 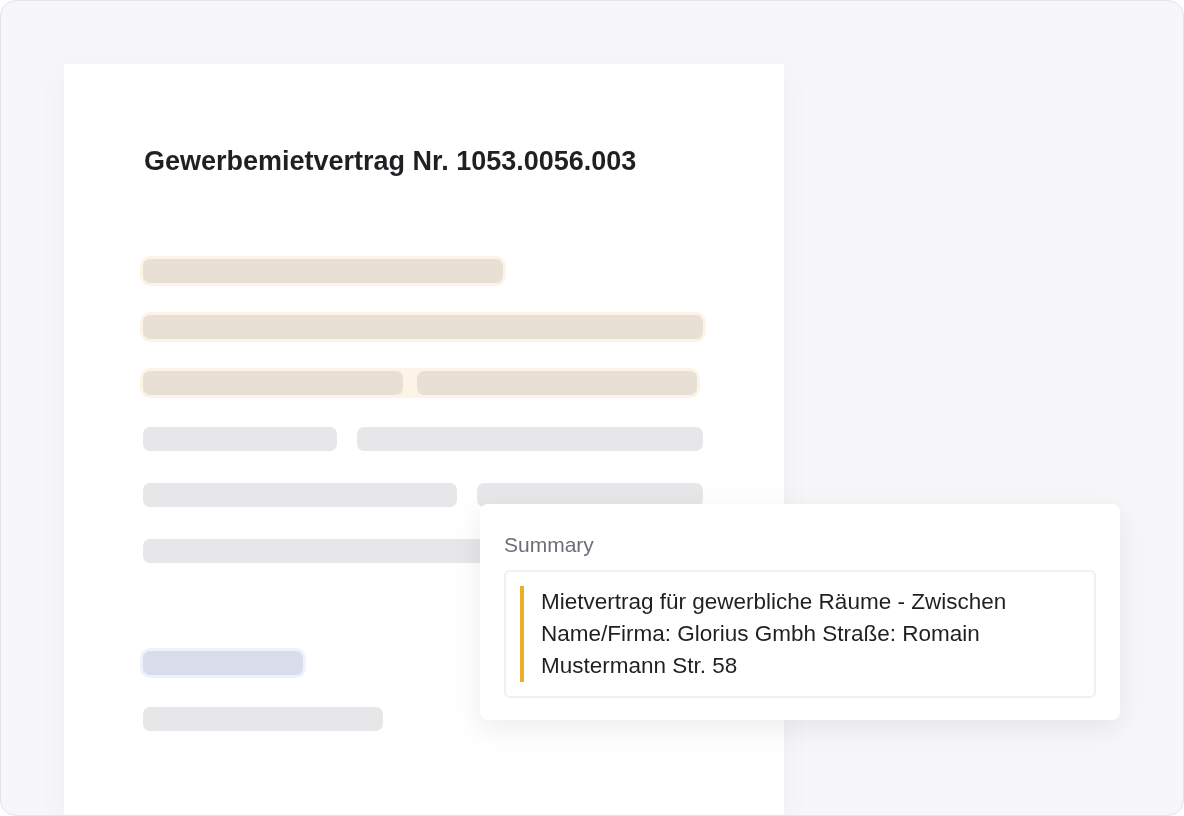 I want to click on document-title: Gewerbemietvertrag Nr. 1053.0056.003, so click(x=390, y=161).